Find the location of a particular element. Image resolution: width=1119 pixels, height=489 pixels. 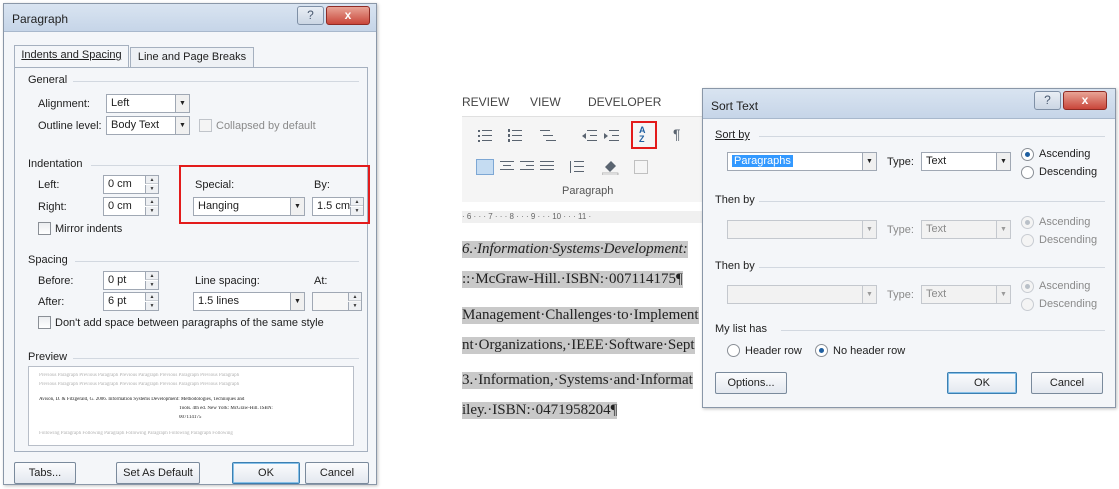

align-left-icon is located at coordinates (485, 167).